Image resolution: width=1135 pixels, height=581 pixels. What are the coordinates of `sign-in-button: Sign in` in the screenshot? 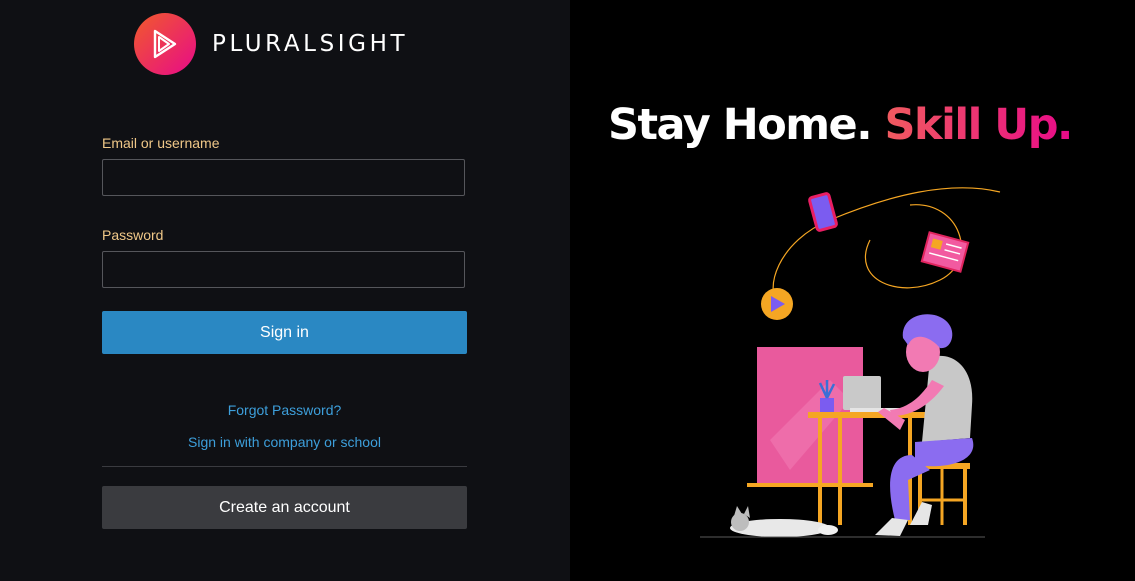 It's located at (284, 332).